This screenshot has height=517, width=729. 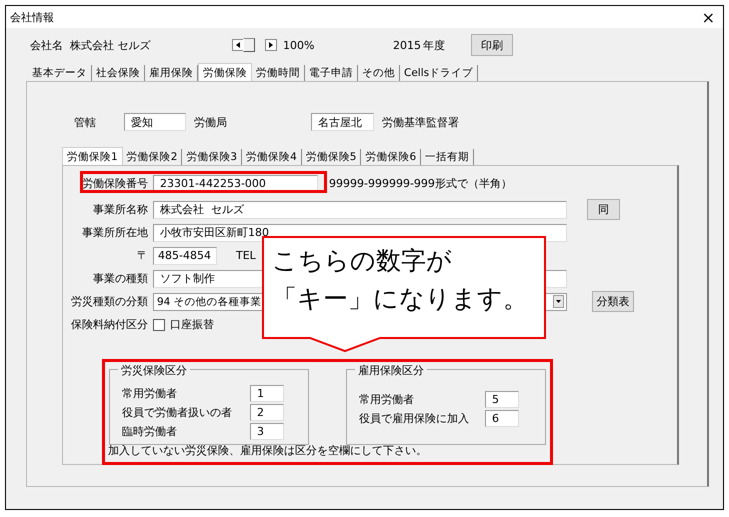 What do you see at coordinates (434, 45) in the screenshot?
I see `year-label: 年度` at bounding box center [434, 45].